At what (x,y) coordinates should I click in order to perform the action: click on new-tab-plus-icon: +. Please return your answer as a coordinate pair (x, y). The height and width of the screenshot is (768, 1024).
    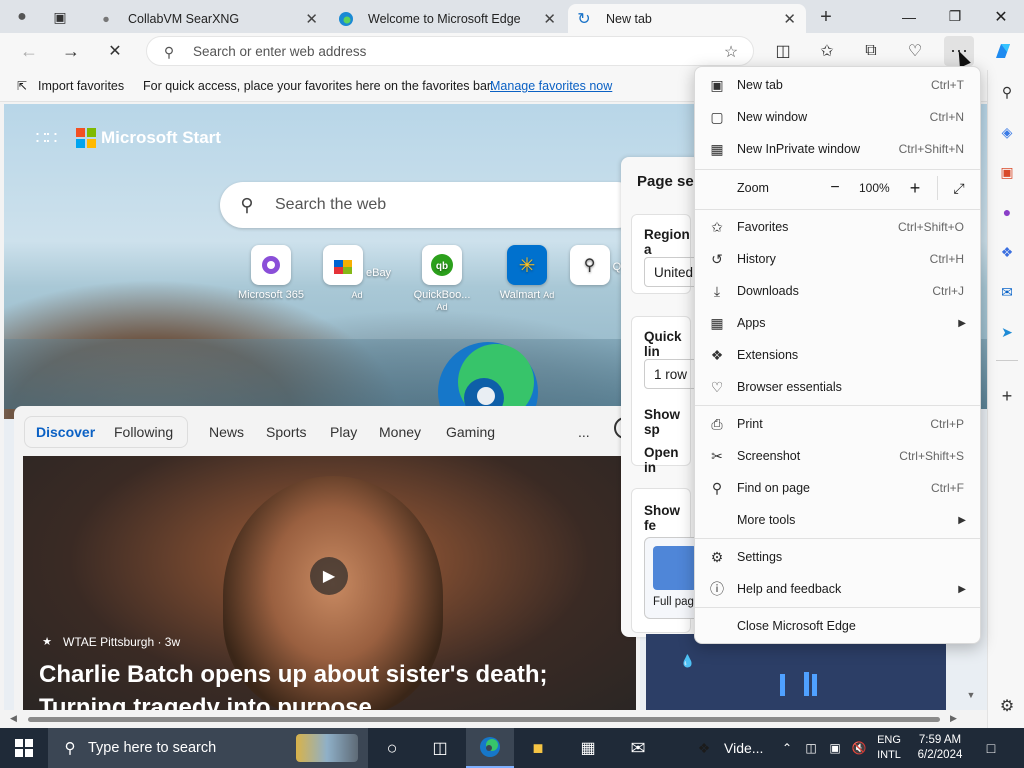
    Looking at the image, I should click on (826, 17).